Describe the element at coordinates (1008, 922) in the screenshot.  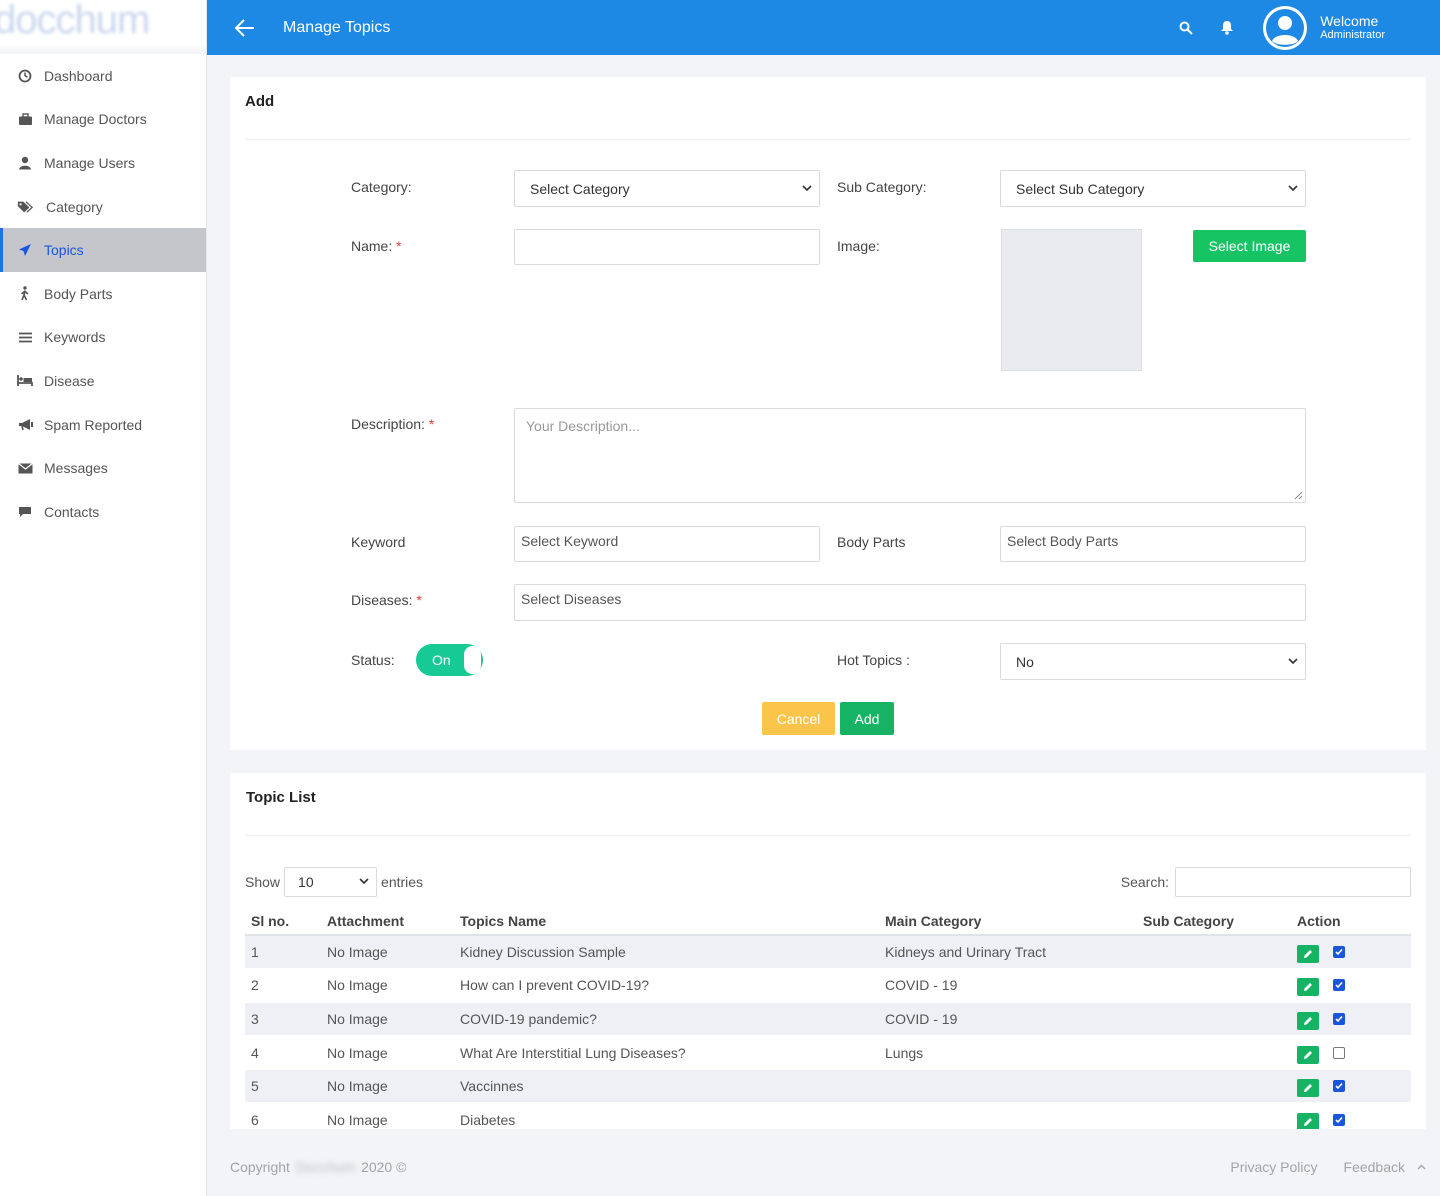
I see `column-header: Main Category` at that location.